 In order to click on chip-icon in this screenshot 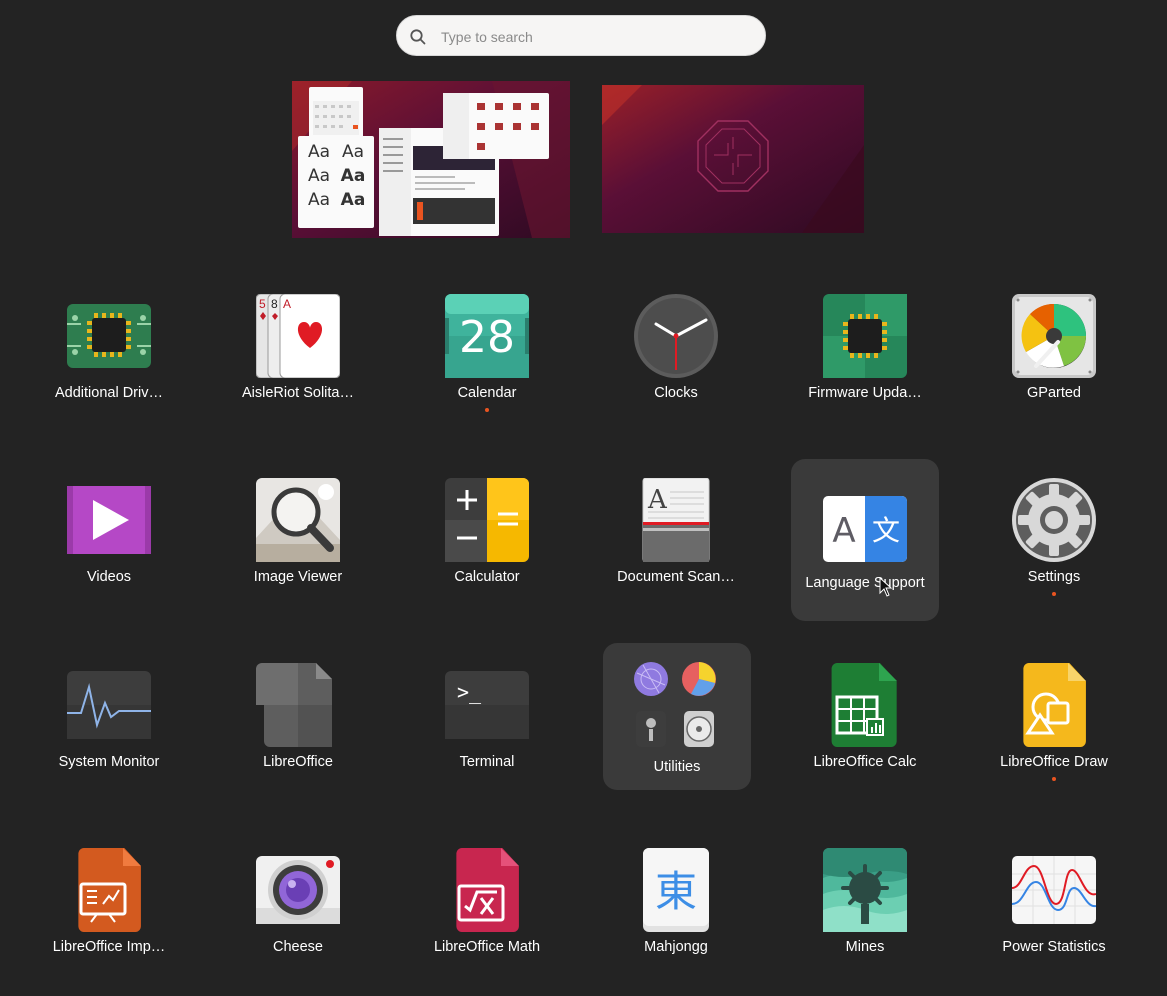, I will do `click(109, 336)`.